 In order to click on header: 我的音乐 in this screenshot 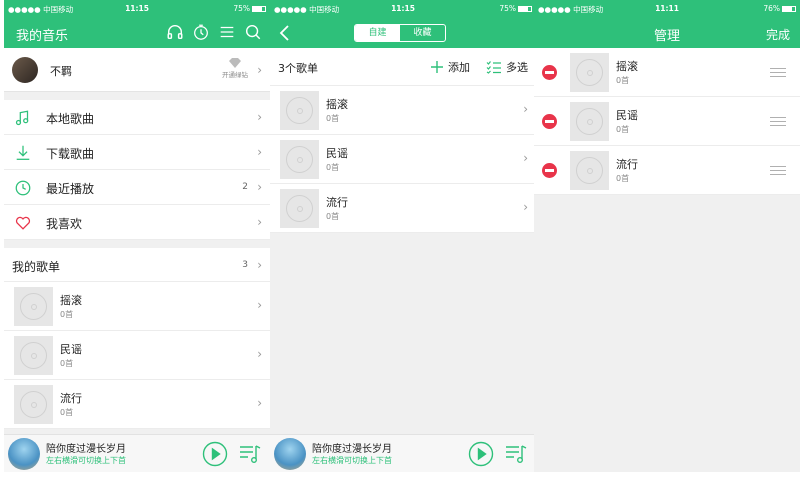, I will do `click(137, 33)`.